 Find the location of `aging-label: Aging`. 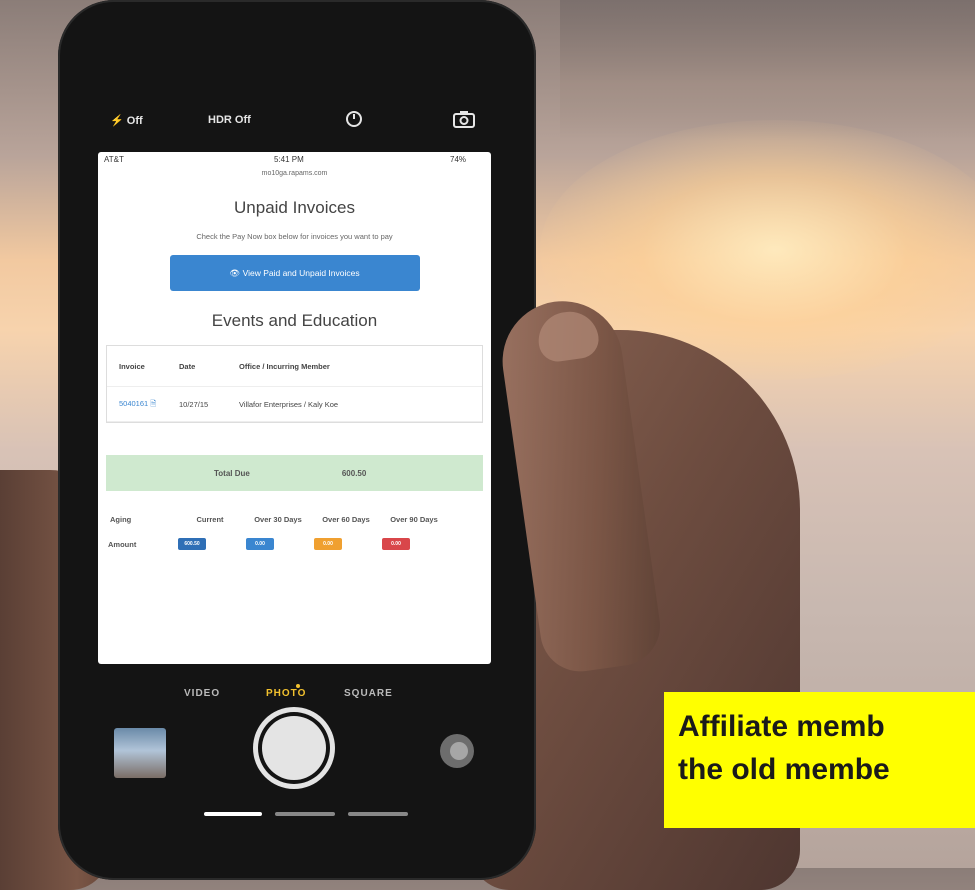

aging-label: Aging is located at coordinates (121, 519).